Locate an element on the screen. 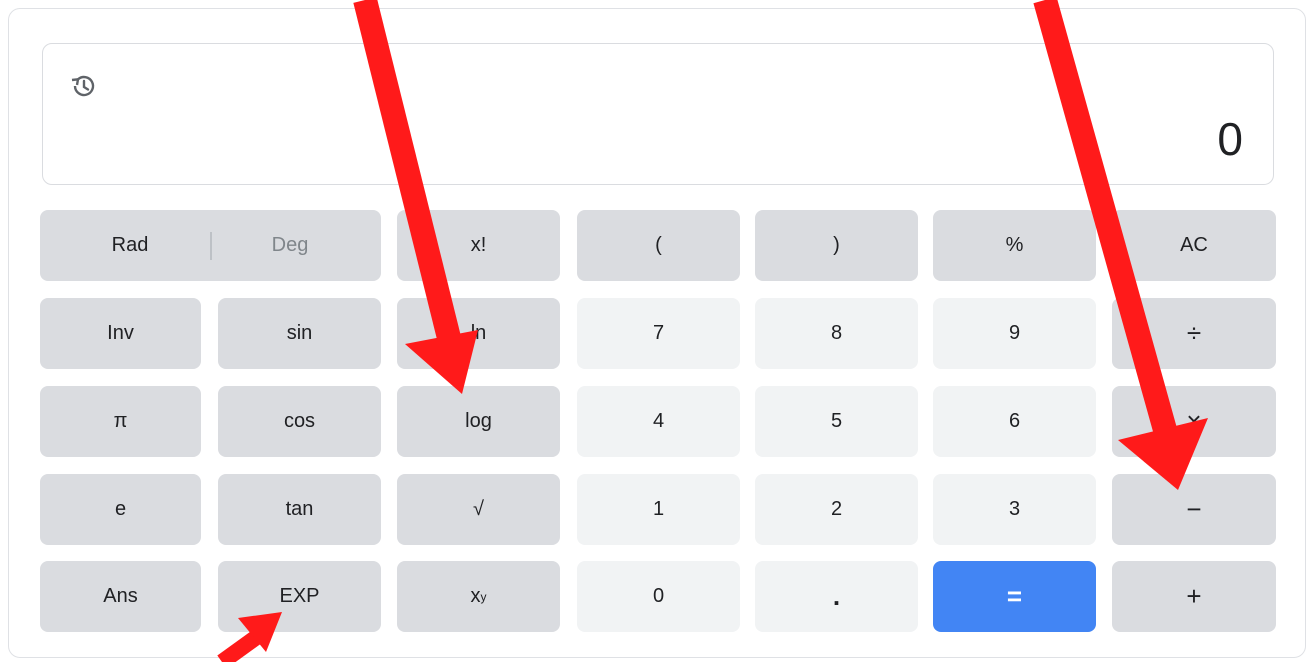  log-button: log is located at coordinates (478, 421).